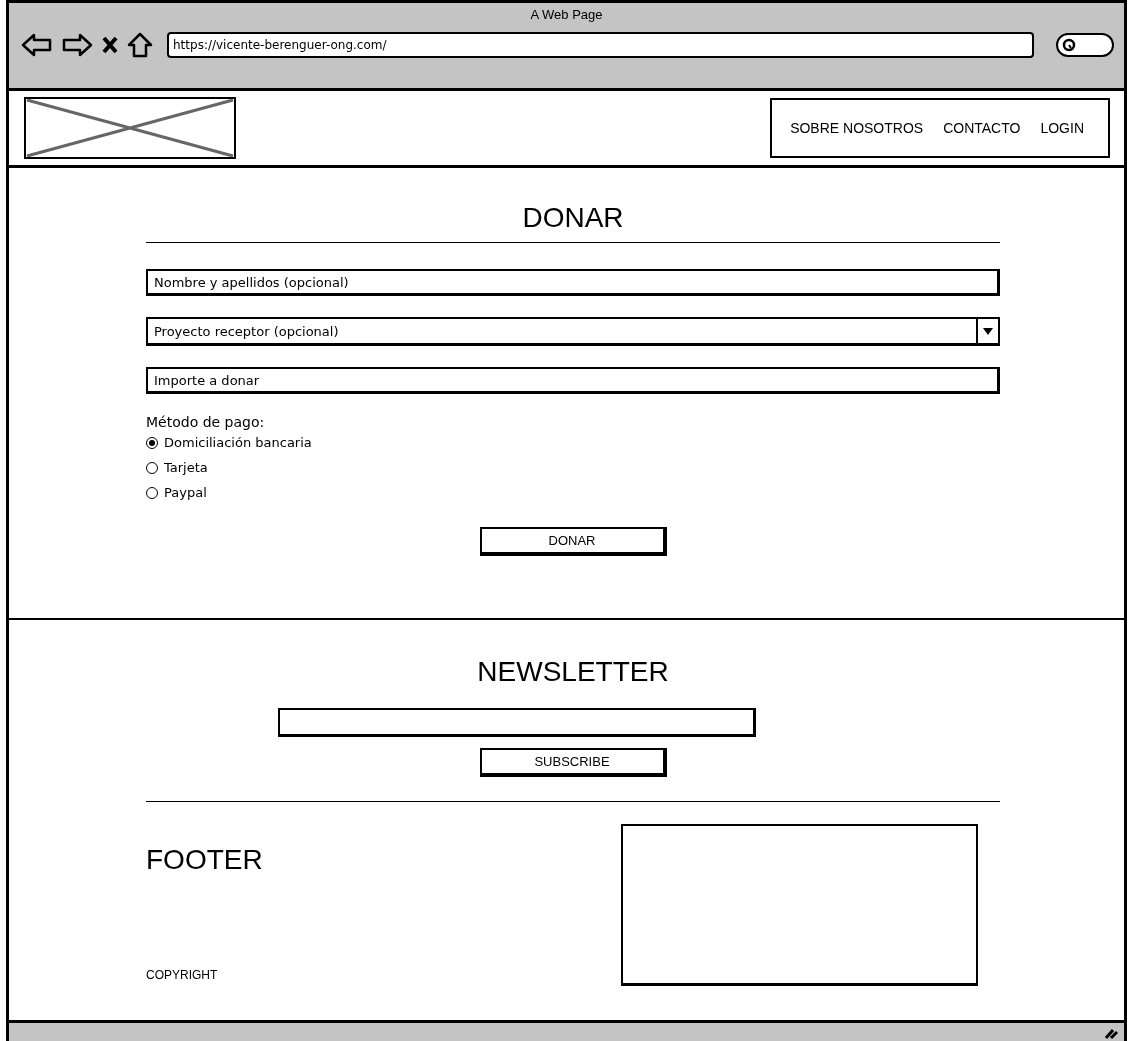  Describe the element at coordinates (573, 282) in the screenshot. I see `text-field: Nombre y apellidos (opcional)` at that location.